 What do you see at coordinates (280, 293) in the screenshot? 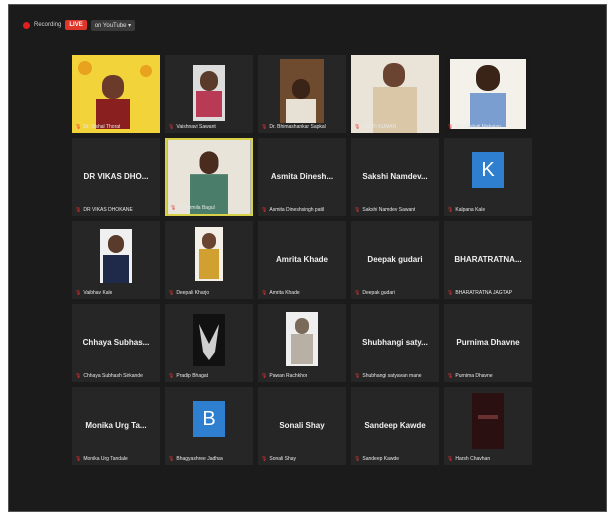
I see `participant-name: 🎙 Amrita Khade` at bounding box center [280, 293].